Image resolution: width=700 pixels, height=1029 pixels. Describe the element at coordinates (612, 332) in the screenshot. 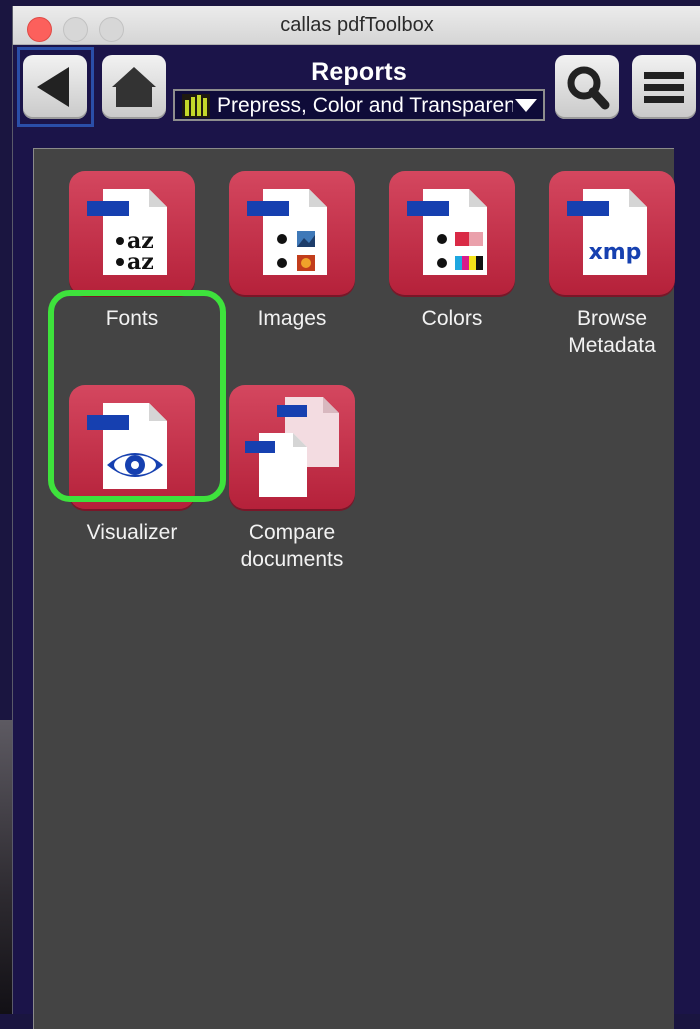

I see `tile-label: Browse Metadata` at that location.